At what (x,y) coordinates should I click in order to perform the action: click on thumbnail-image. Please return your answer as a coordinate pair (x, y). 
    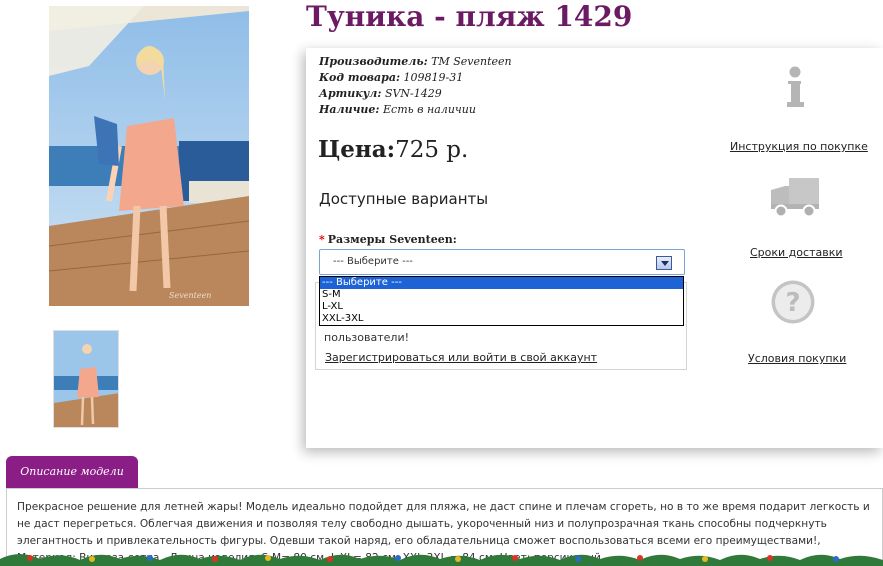
    Looking at the image, I should click on (86, 379).